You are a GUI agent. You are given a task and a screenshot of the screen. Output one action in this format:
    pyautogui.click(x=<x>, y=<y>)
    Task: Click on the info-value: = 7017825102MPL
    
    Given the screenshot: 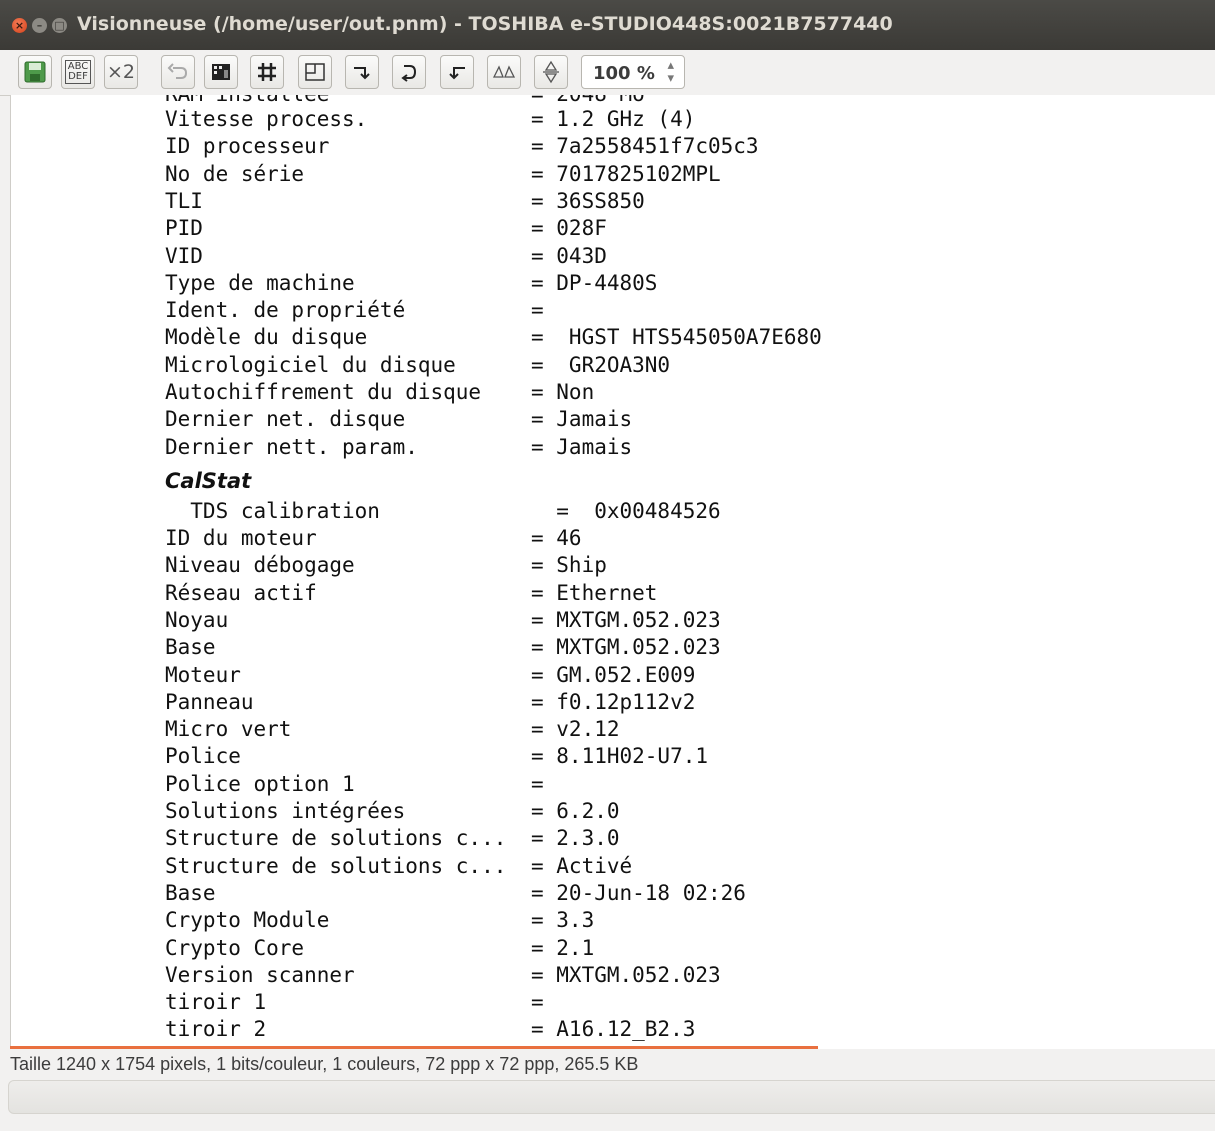 What is the action you would take?
    pyautogui.click(x=626, y=174)
    